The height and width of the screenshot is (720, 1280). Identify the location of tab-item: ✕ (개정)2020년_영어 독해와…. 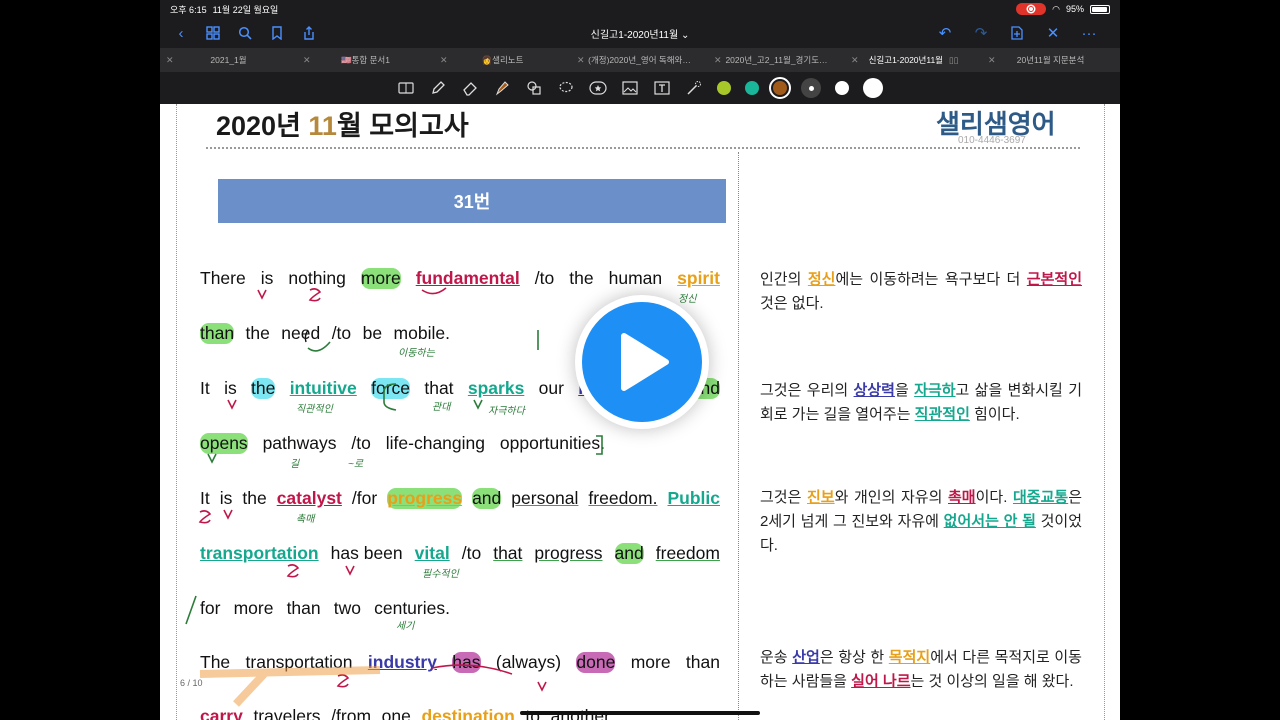
(639, 60).